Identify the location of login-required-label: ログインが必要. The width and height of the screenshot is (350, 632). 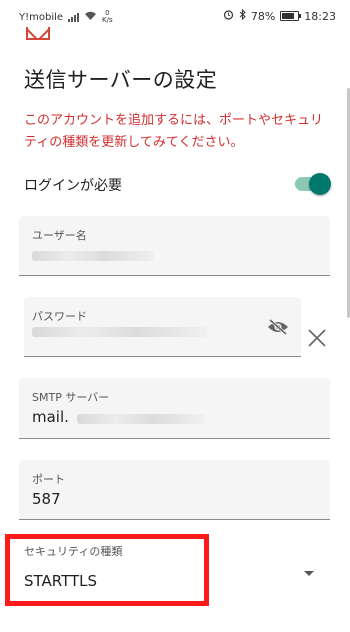
(73, 186).